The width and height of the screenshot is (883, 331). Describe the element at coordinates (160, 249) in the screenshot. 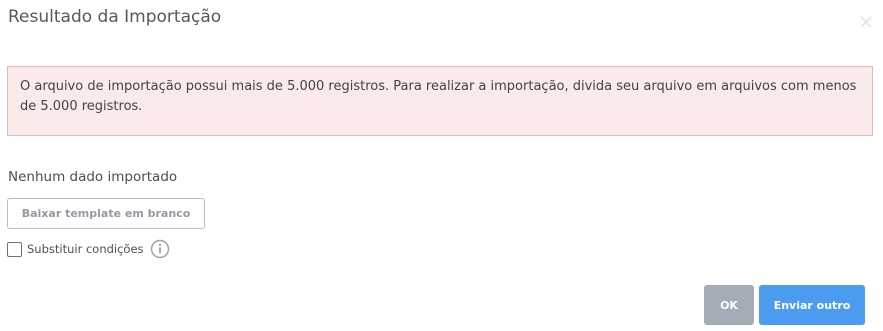

I see `info-icon` at that location.